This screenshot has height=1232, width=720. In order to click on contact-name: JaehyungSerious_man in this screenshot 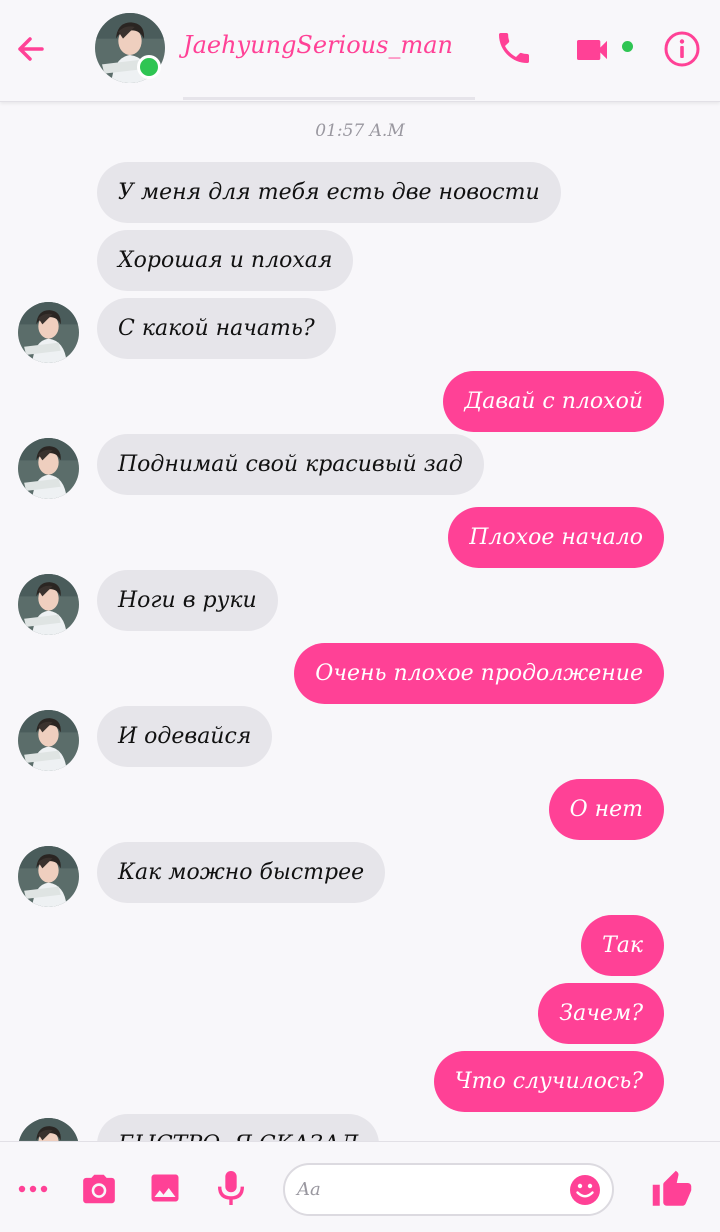, I will do `click(318, 45)`.